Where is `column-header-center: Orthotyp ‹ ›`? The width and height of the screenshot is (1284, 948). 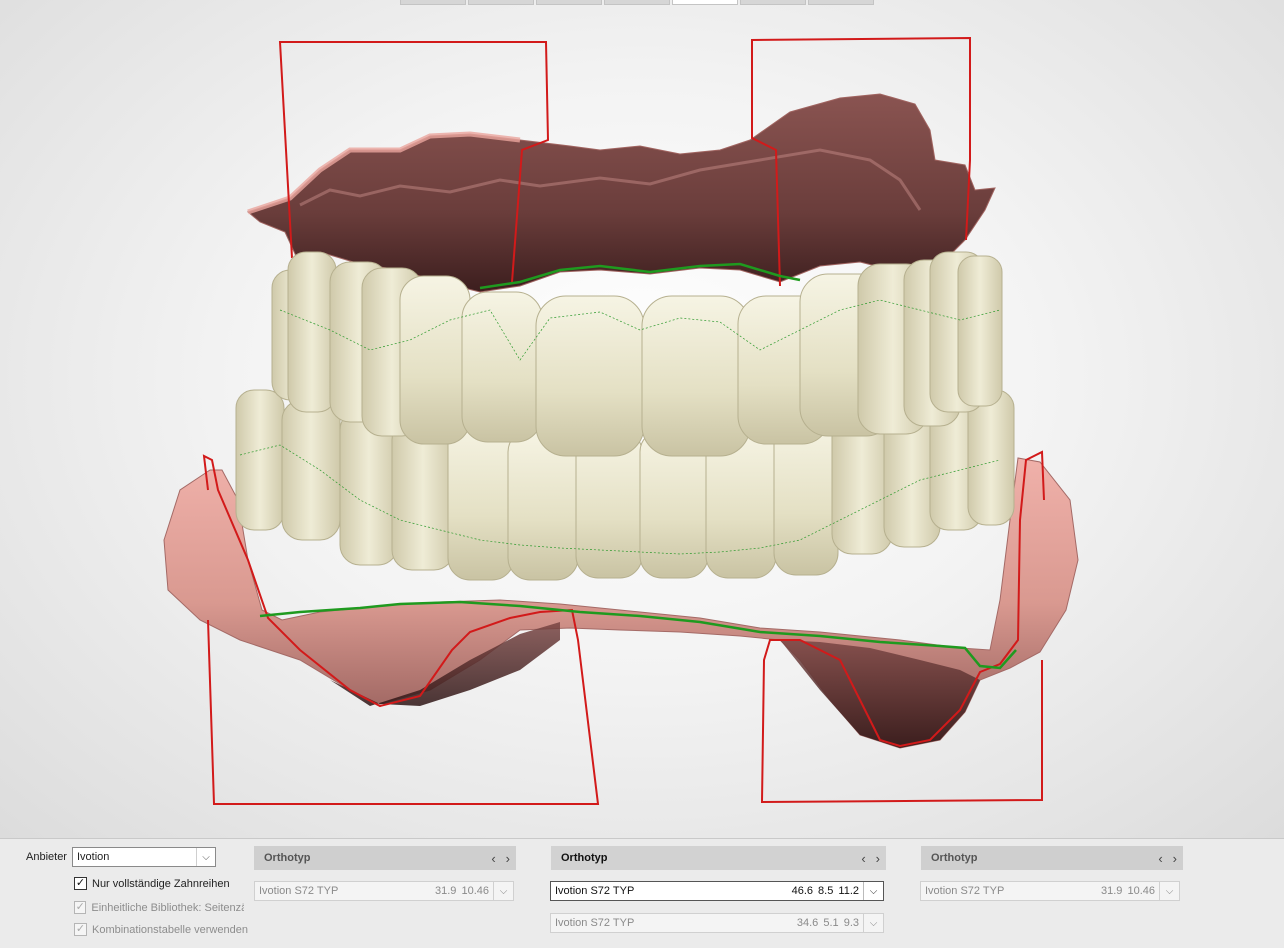
column-header-center: Orthotyp ‹ › is located at coordinates (718, 858).